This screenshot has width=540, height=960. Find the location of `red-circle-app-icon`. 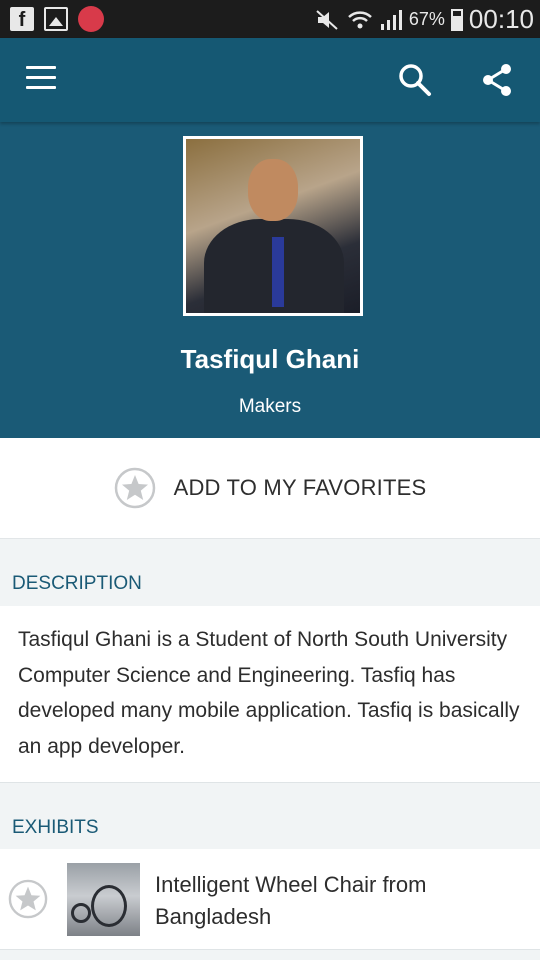

red-circle-app-icon is located at coordinates (91, 19).